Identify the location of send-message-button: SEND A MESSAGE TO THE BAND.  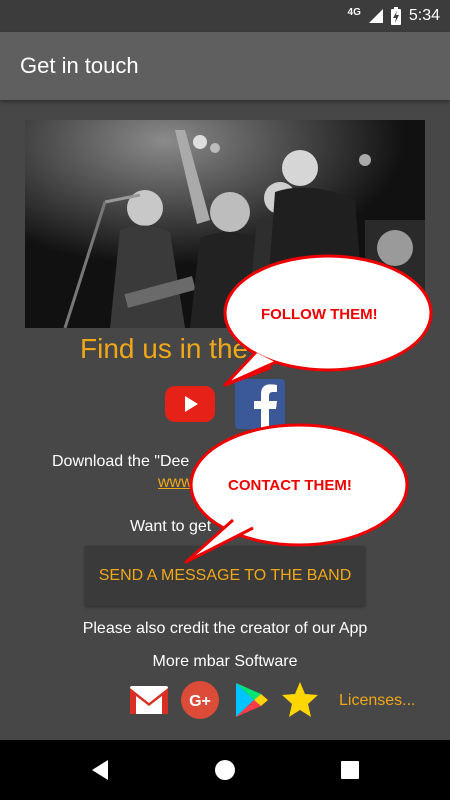
(225, 576).